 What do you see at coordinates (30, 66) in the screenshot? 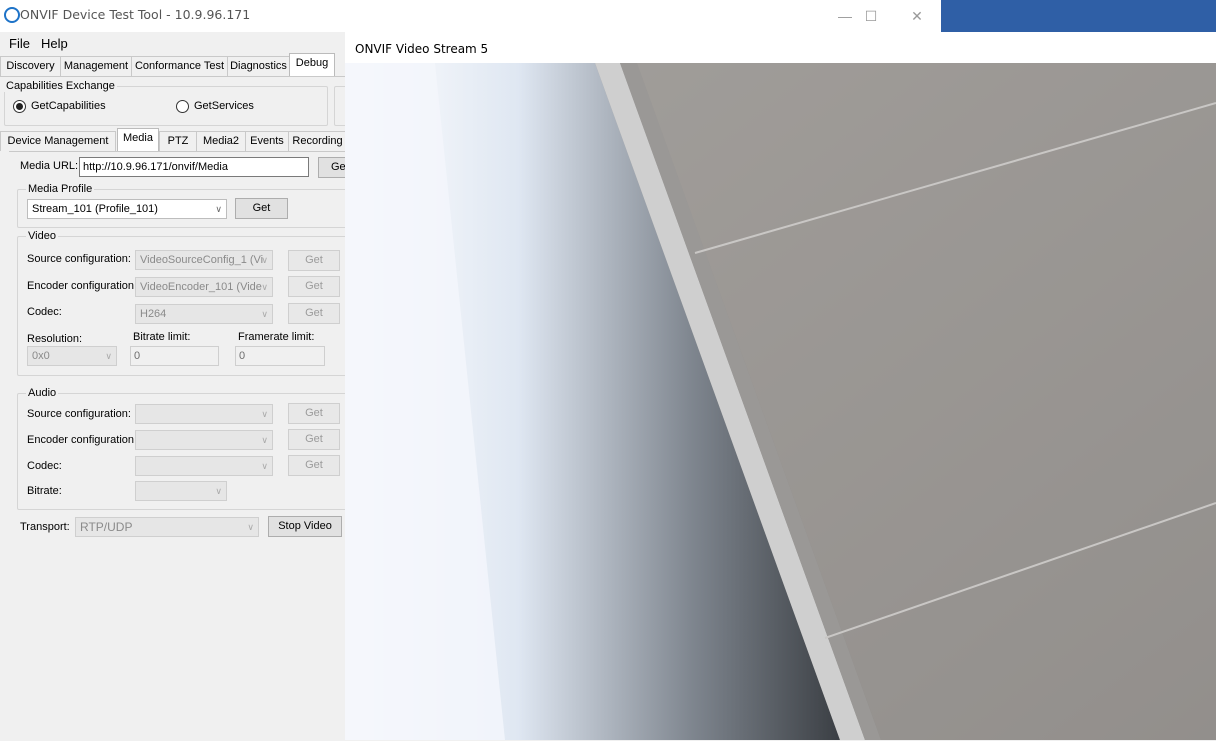
I see `tab-discovery: Discovery` at bounding box center [30, 66].